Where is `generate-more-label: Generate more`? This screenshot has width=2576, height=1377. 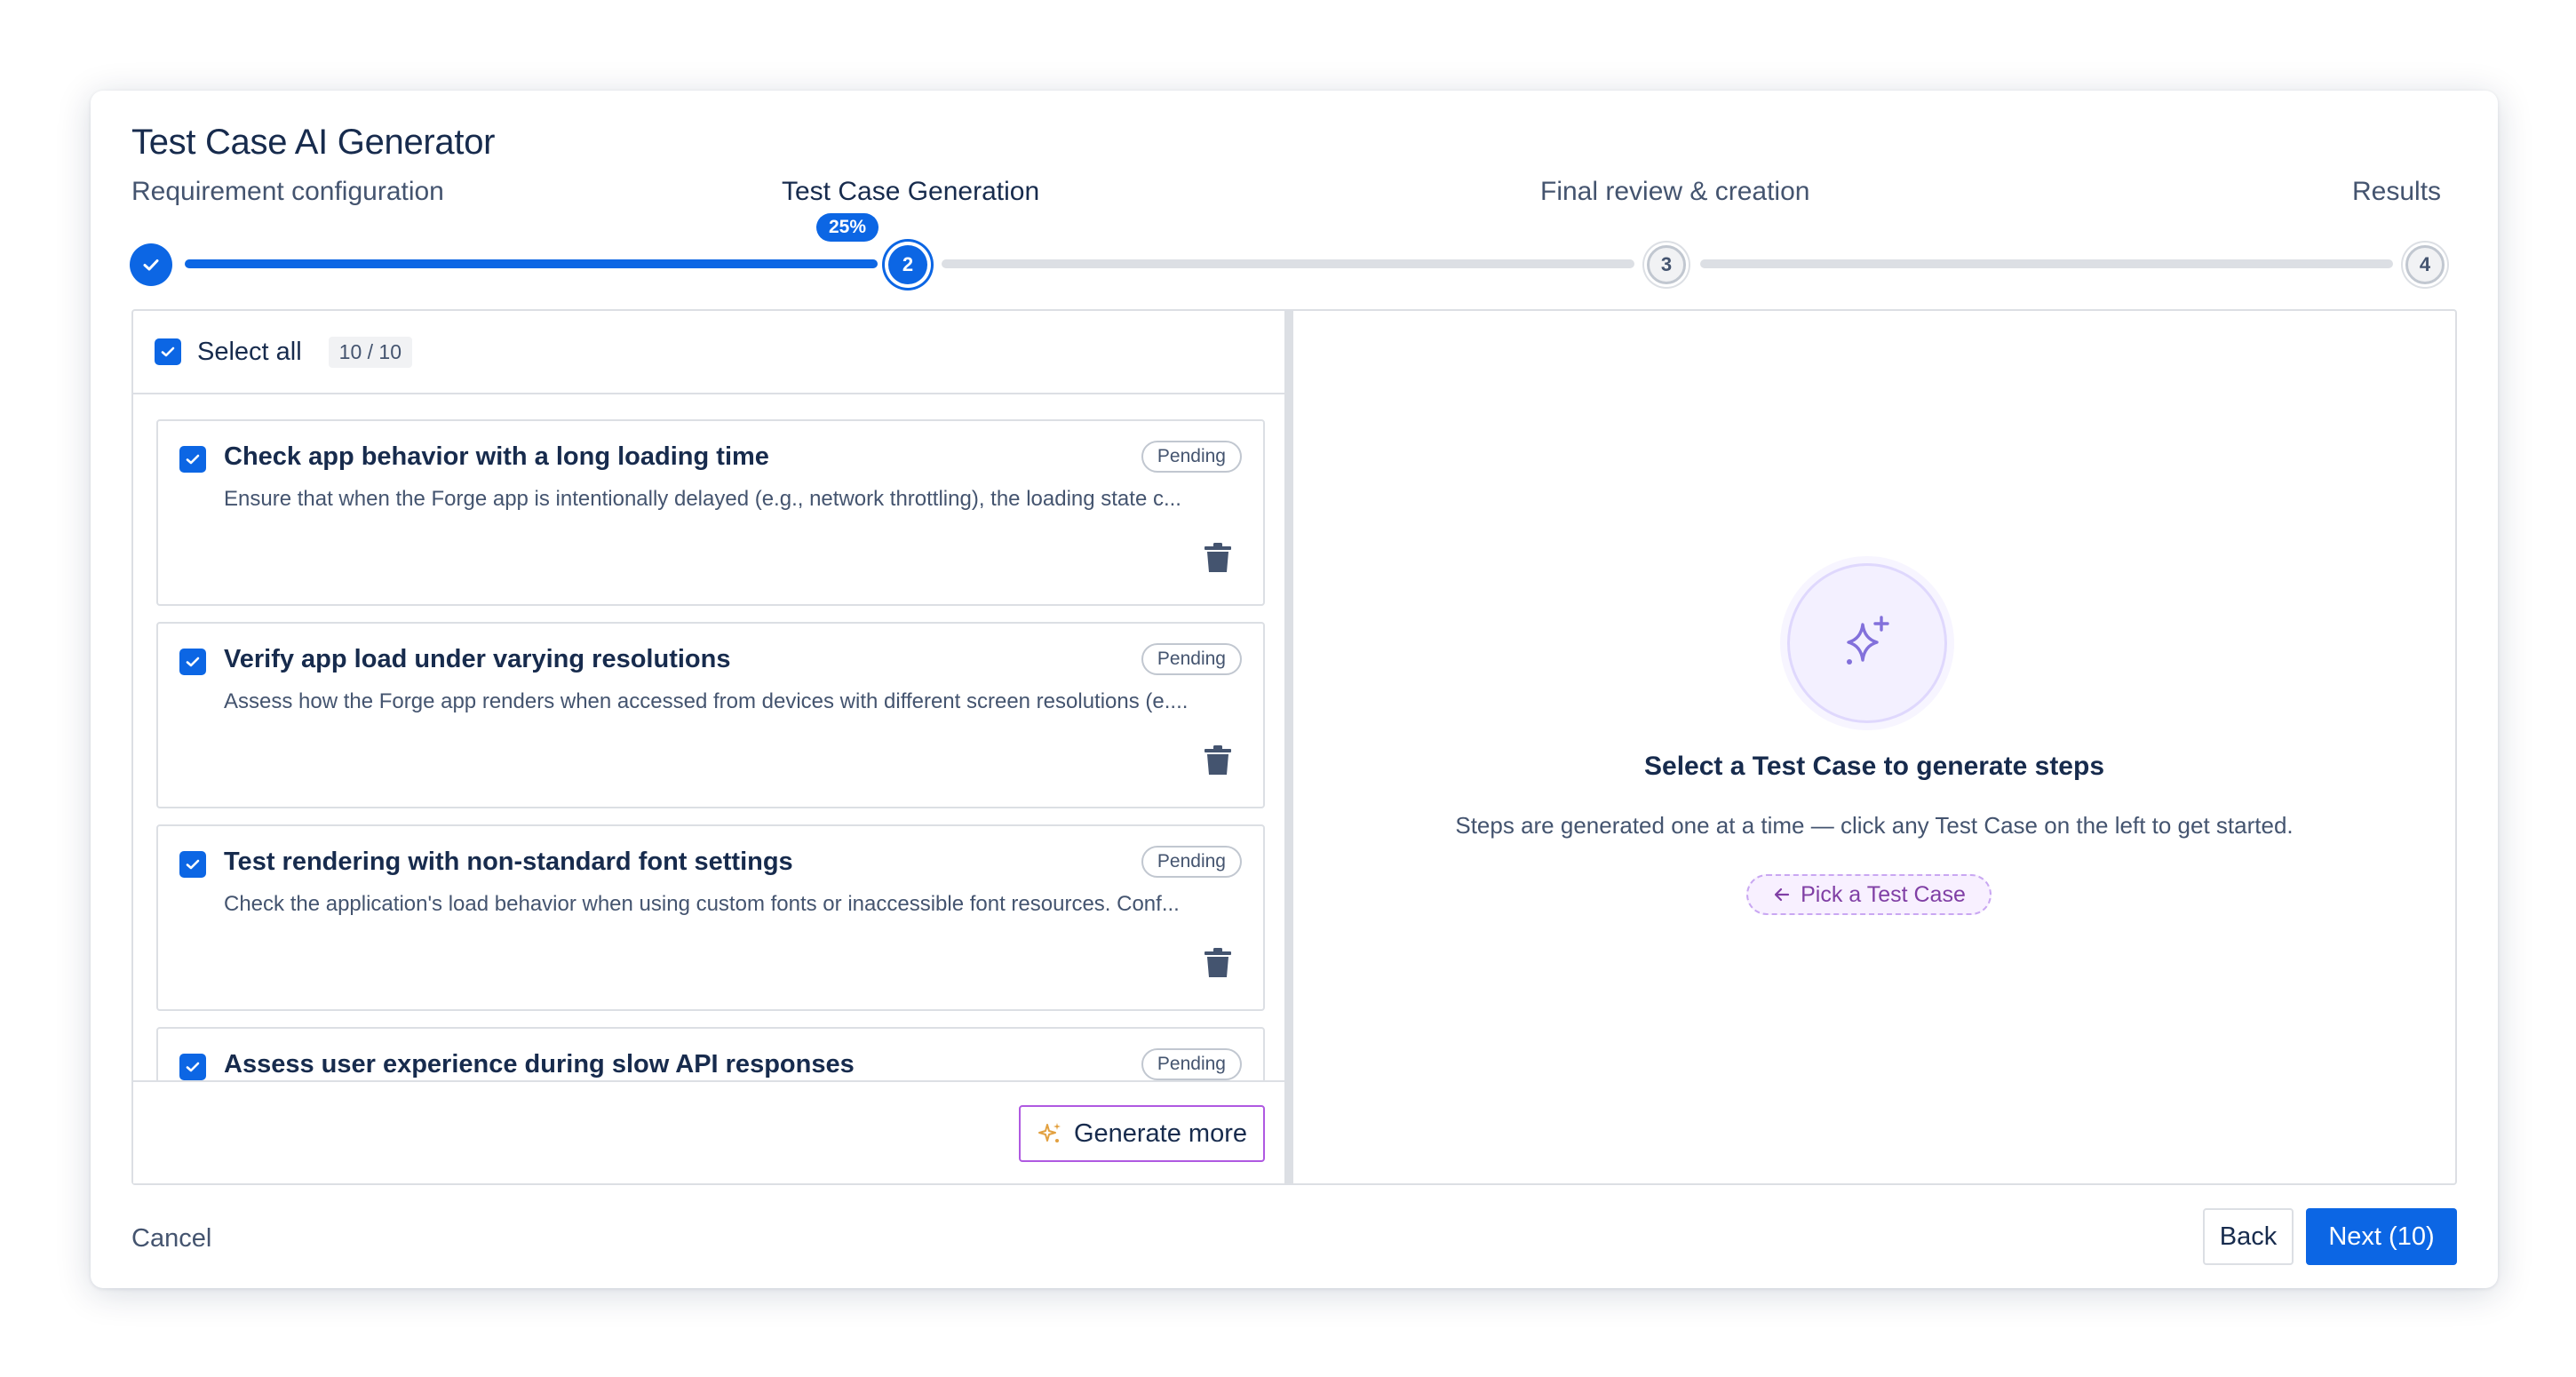
generate-more-label: Generate more is located at coordinates (1160, 1133).